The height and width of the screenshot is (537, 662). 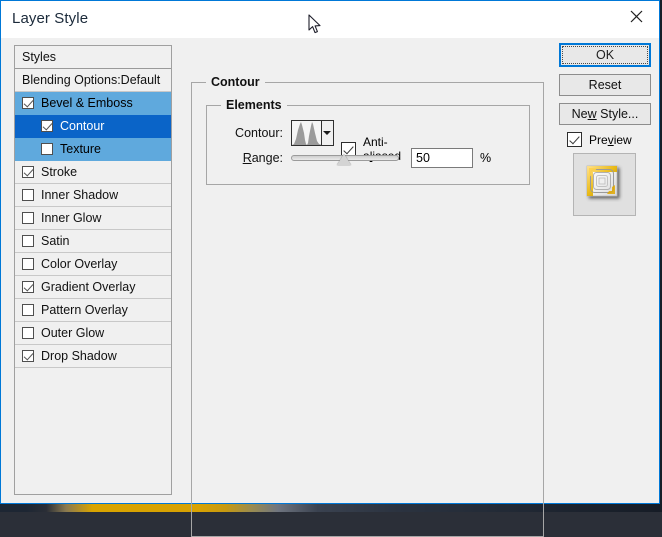 What do you see at coordinates (605, 85) in the screenshot?
I see `reset-button: Reset` at bounding box center [605, 85].